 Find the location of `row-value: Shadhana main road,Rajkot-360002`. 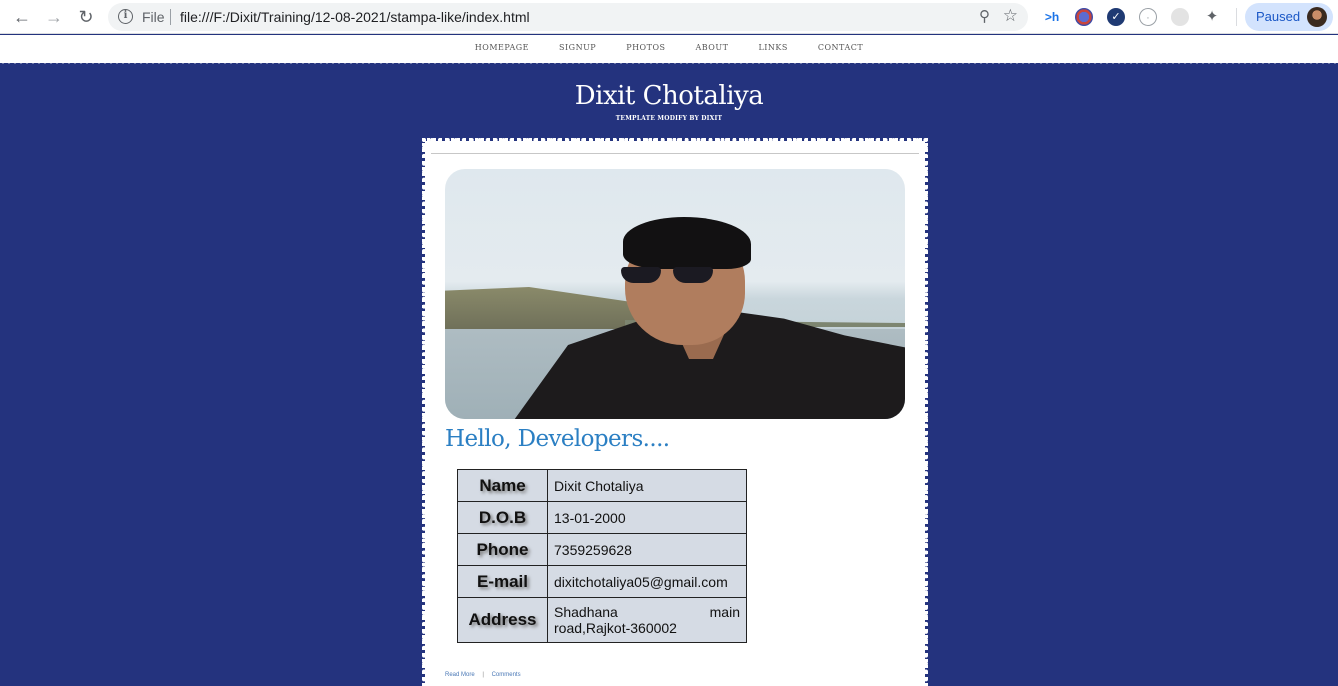

row-value: Shadhana main road,Rajkot-360002 is located at coordinates (647, 620).